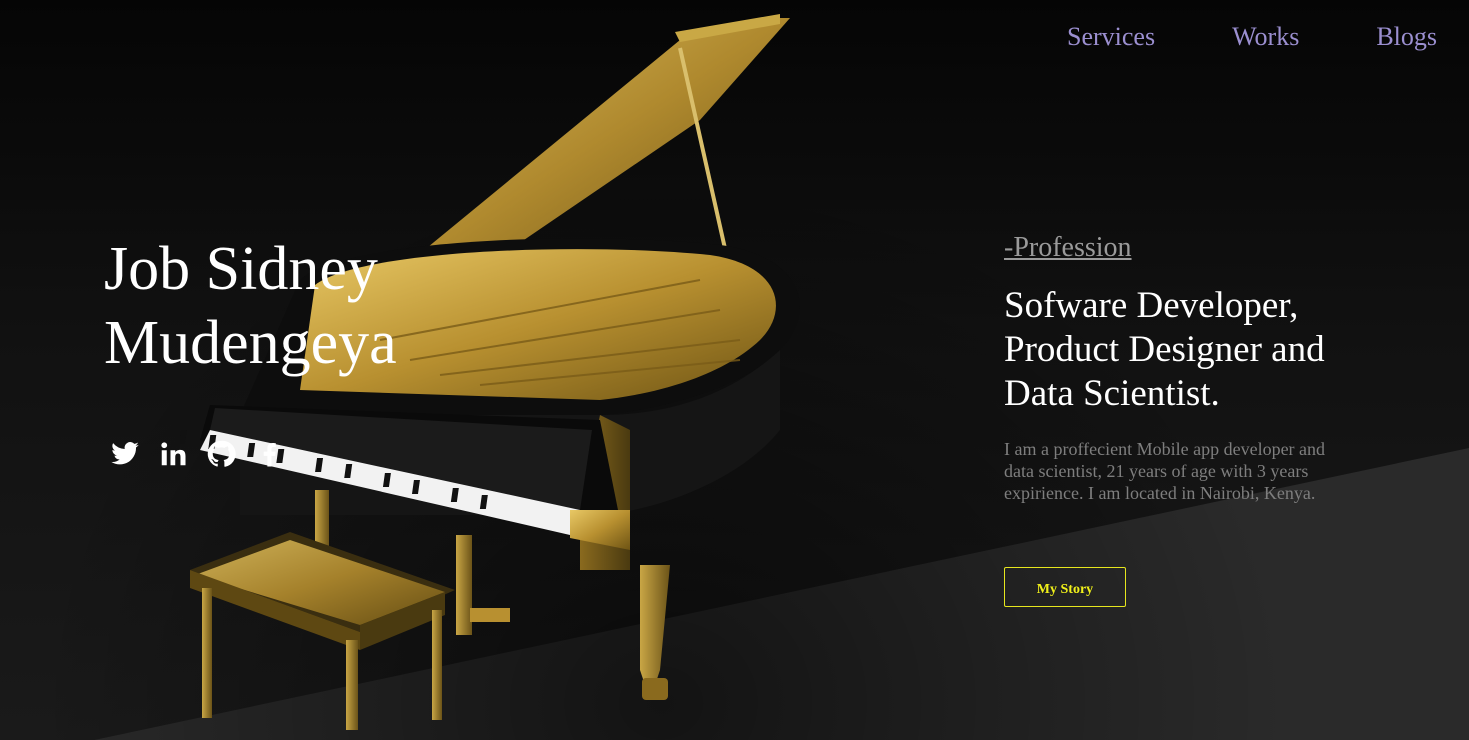 The image size is (1469, 740). I want to click on hero-name: Job Sidney Mudengeya, so click(250, 306).